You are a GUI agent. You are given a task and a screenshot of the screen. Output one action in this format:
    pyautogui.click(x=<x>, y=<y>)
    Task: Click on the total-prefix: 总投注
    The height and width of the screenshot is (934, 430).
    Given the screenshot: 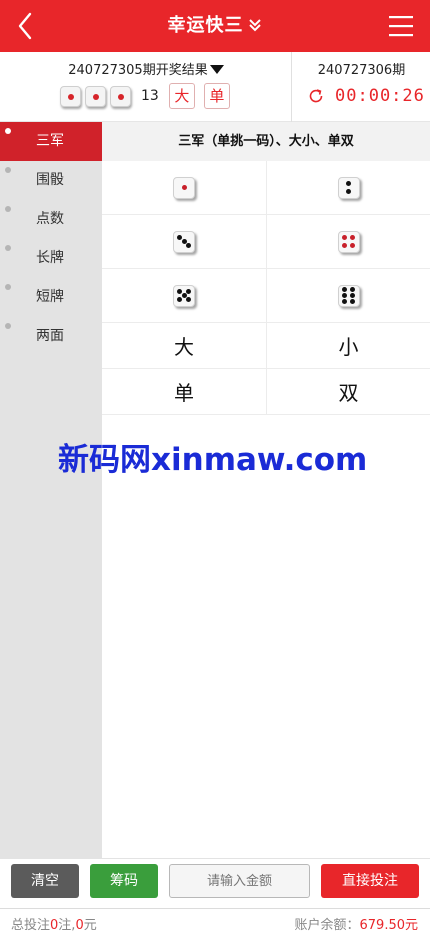 What is the action you would take?
    pyautogui.click(x=31, y=925)
    